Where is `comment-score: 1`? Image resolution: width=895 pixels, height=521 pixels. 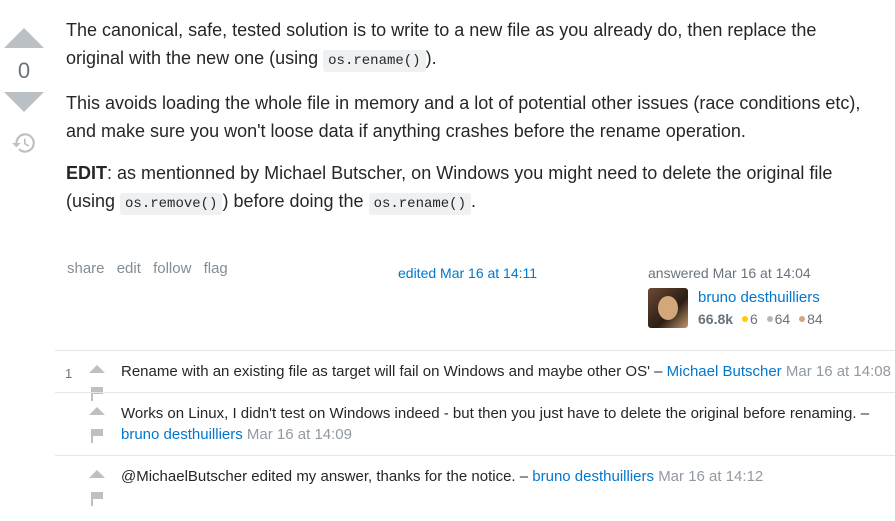 comment-score: 1 is located at coordinates (69, 373).